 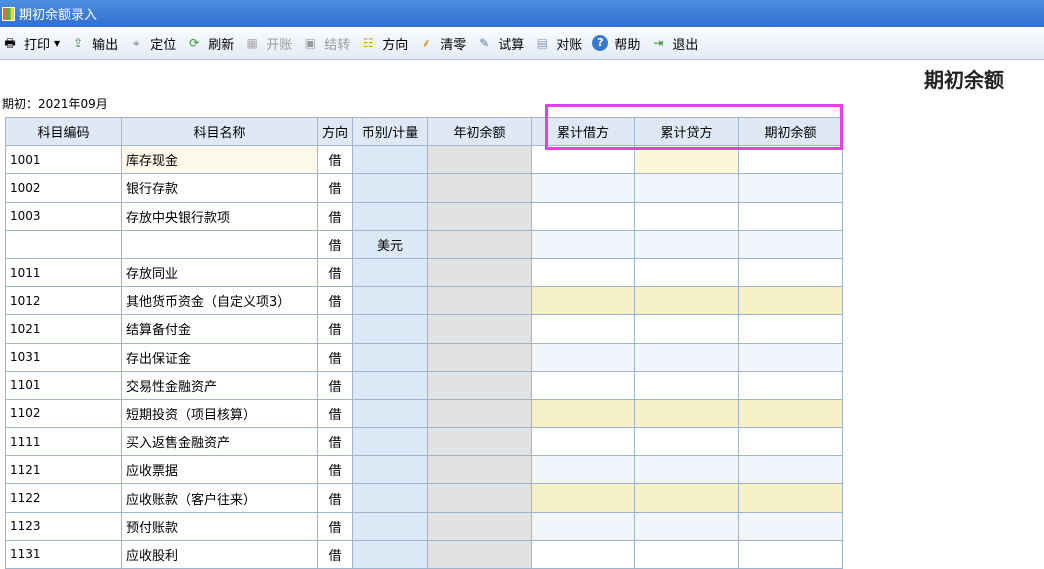 I want to click on exit-button: ⇥ 退出, so click(x=674, y=43).